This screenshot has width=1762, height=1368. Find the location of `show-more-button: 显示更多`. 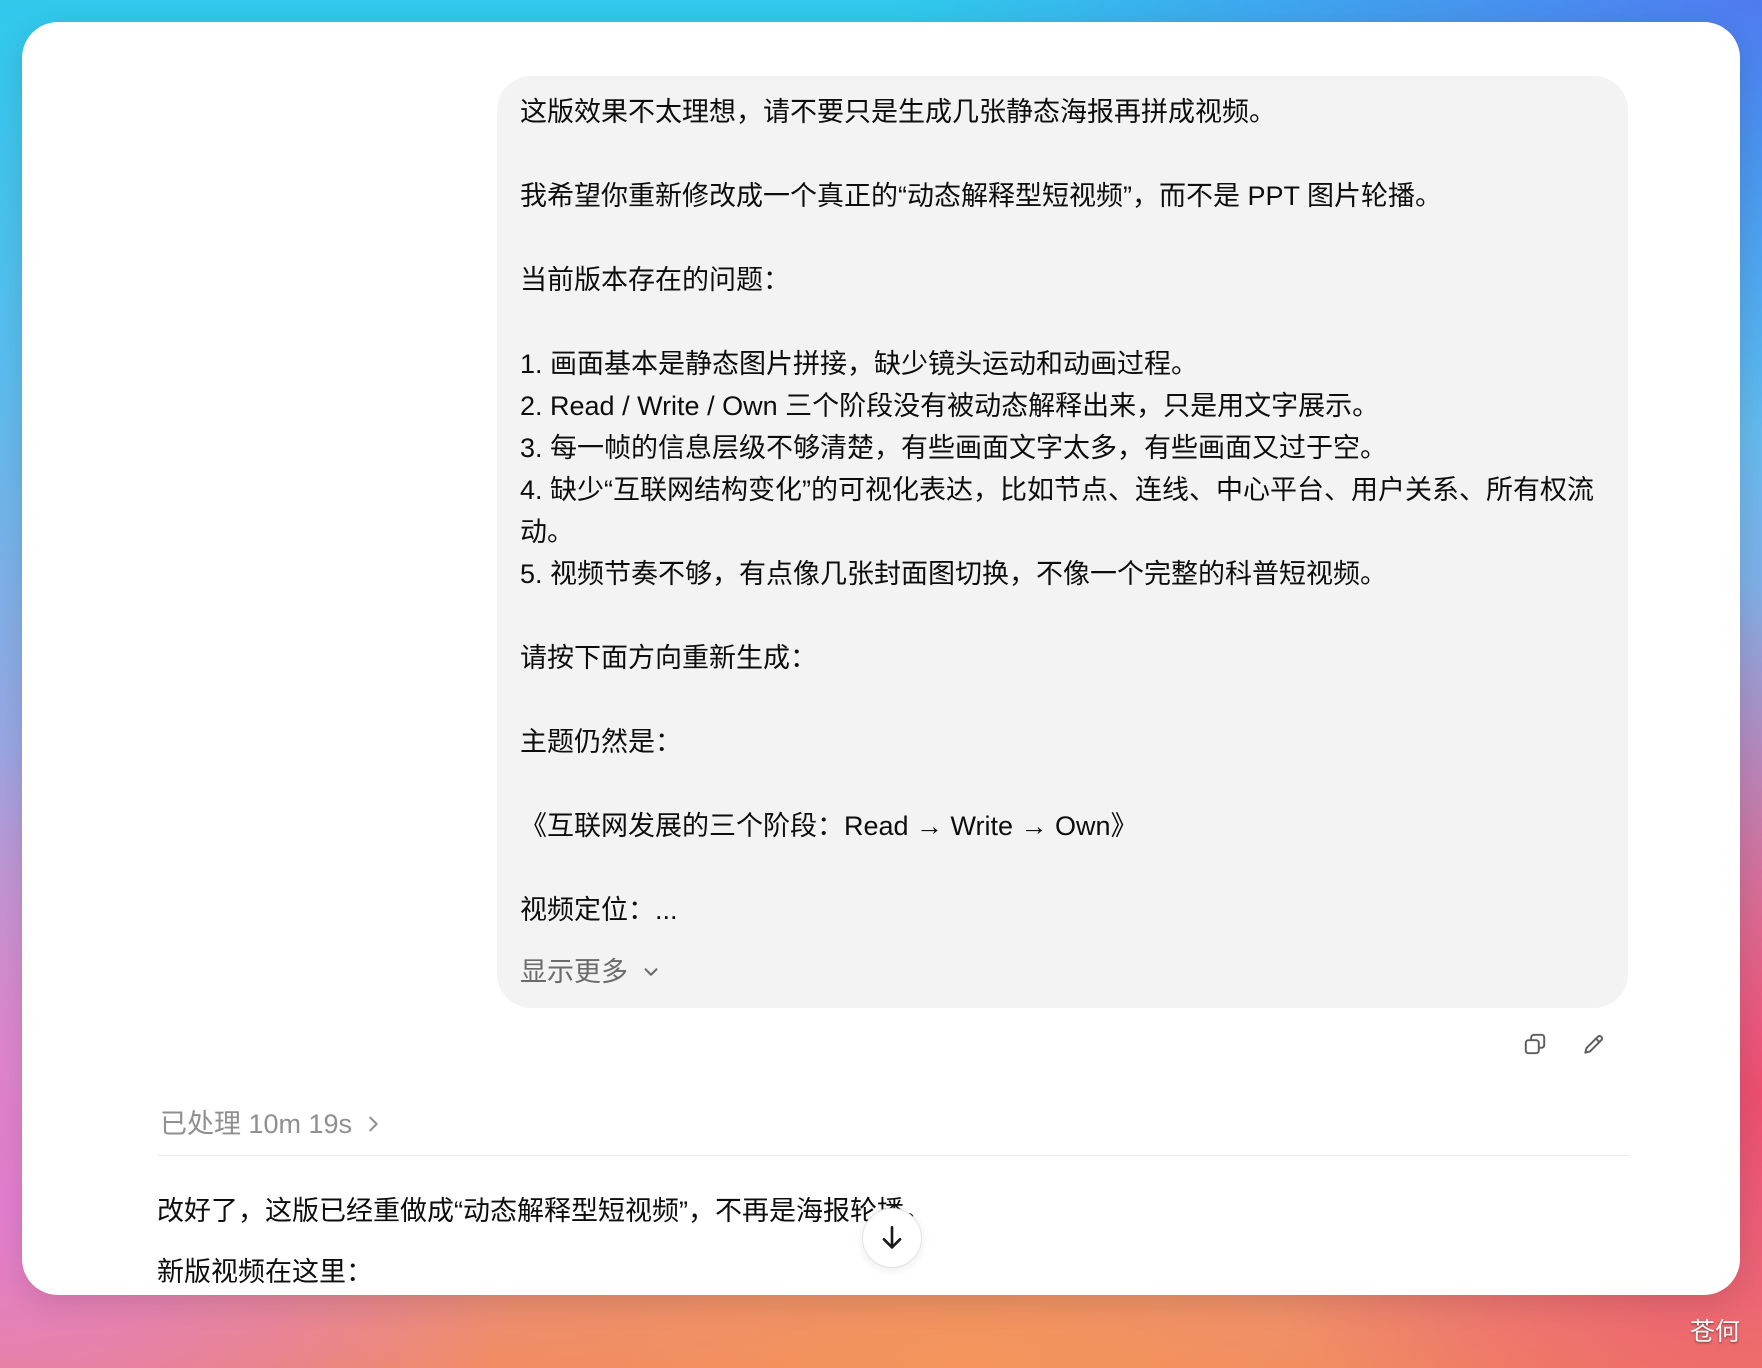

show-more-button: 显示更多 is located at coordinates (591, 972).